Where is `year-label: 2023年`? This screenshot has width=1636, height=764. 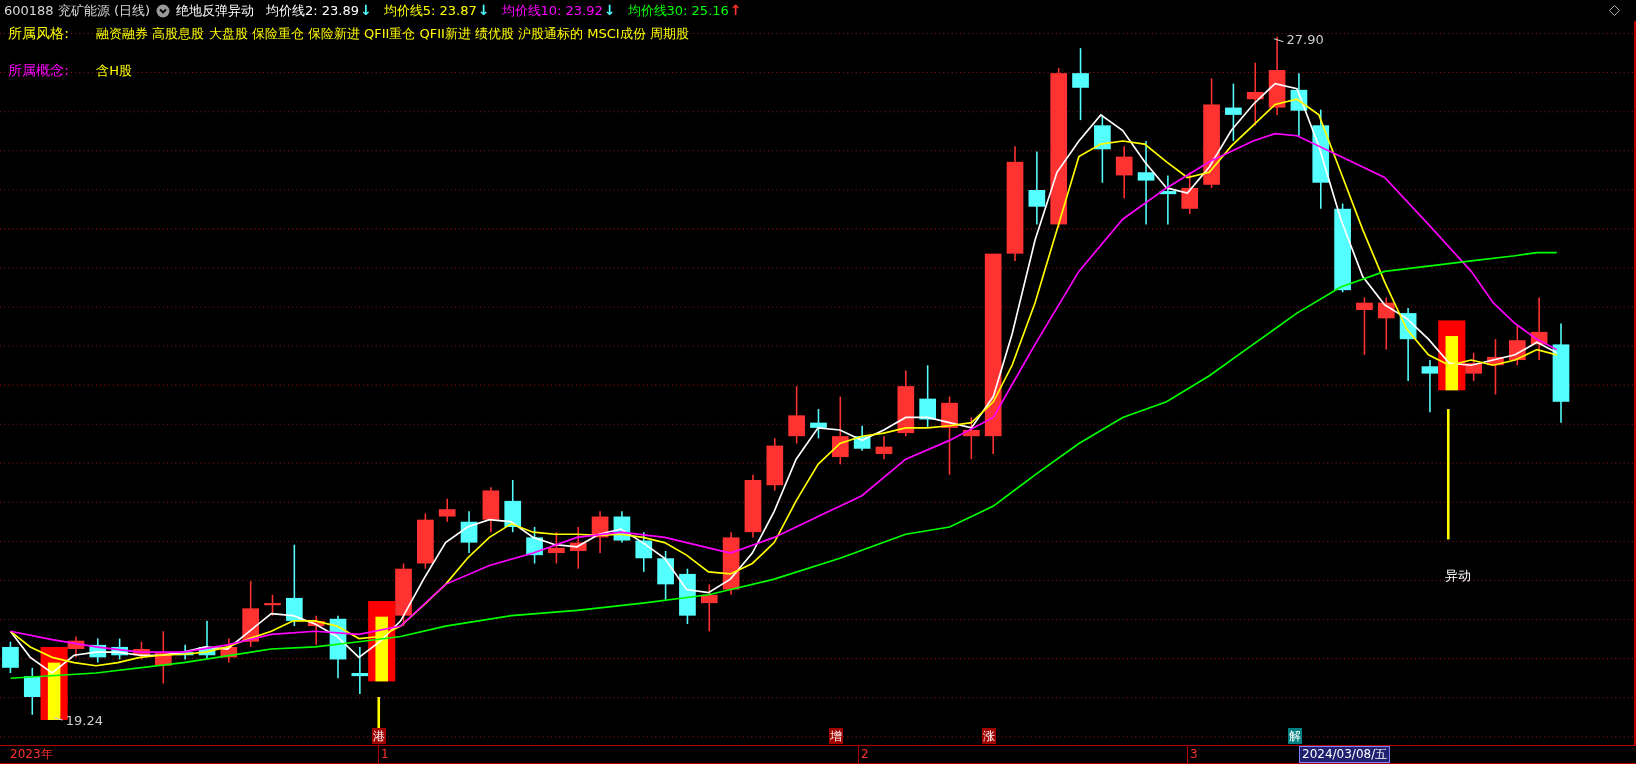 year-label: 2023年 is located at coordinates (31, 754).